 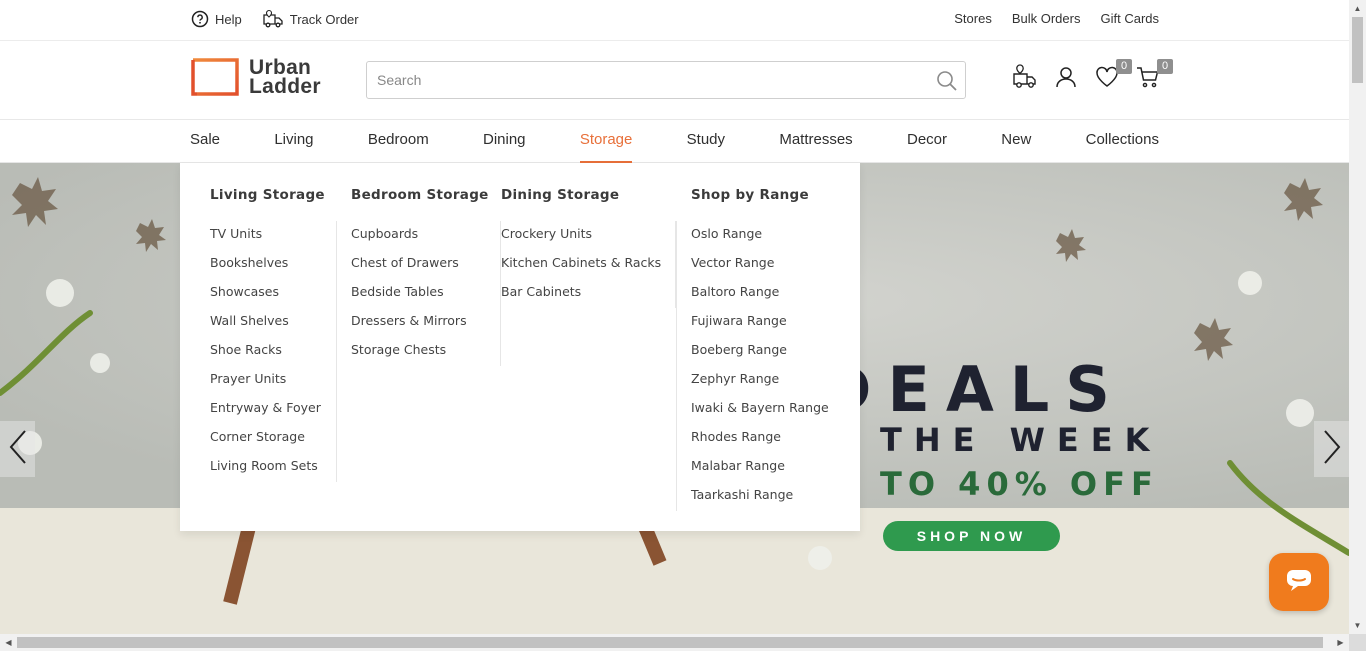 I want to click on cart-button: 0, so click(x=1154, y=76).